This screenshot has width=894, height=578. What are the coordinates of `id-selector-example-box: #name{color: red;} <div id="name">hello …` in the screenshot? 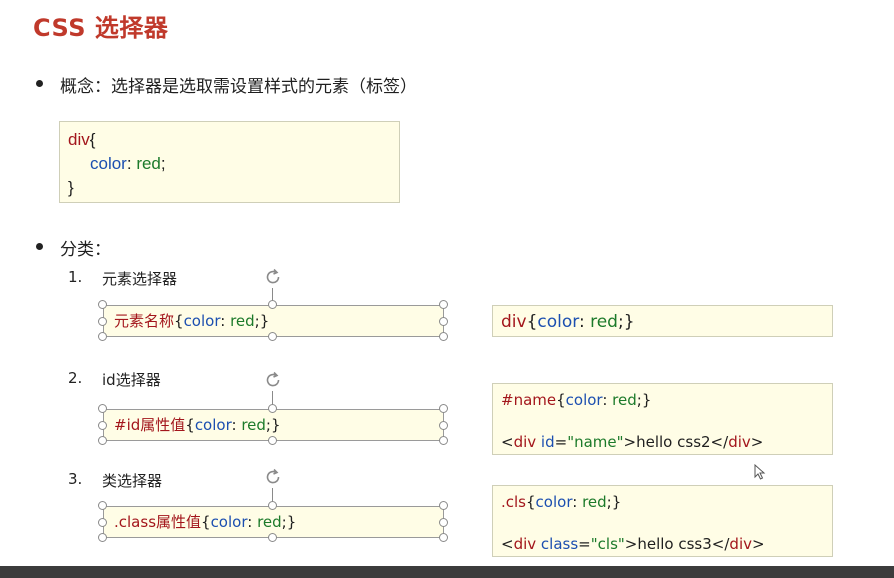 It's located at (662, 419).